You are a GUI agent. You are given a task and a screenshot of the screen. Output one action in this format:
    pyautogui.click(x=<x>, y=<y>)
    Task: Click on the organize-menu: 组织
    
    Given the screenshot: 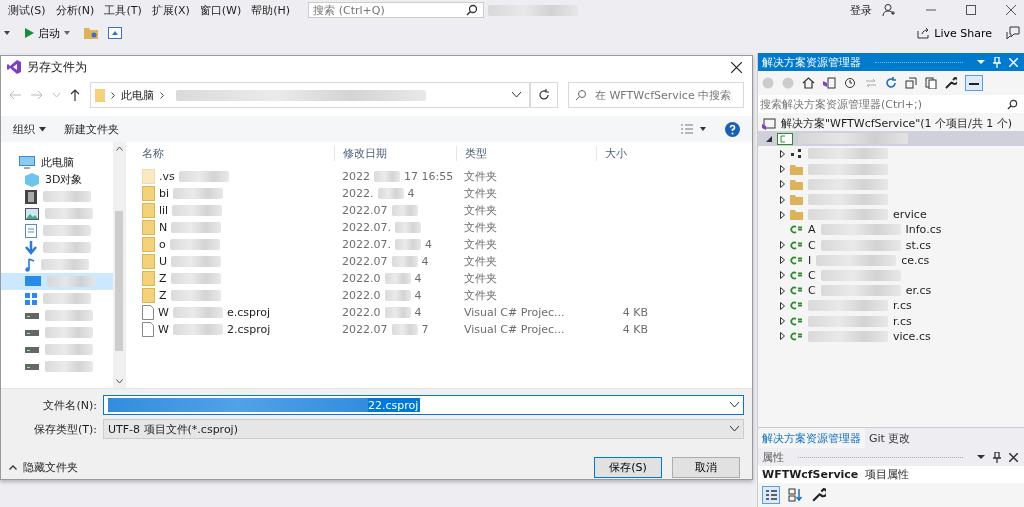 What is the action you would take?
    pyautogui.click(x=29, y=129)
    